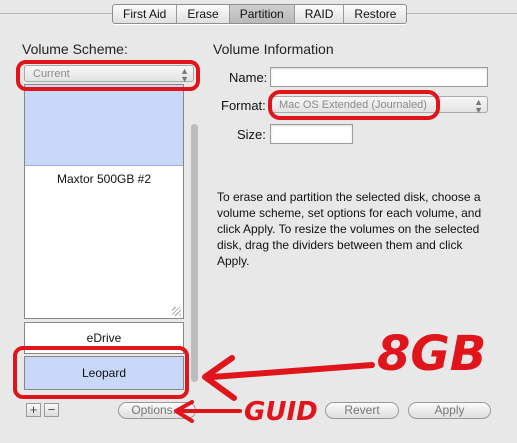 Image resolution: width=517 pixels, height=443 pixels. Describe the element at coordinates (432, 354) in the screenshot. I see `annotation-size-note: 8GB` at that location.